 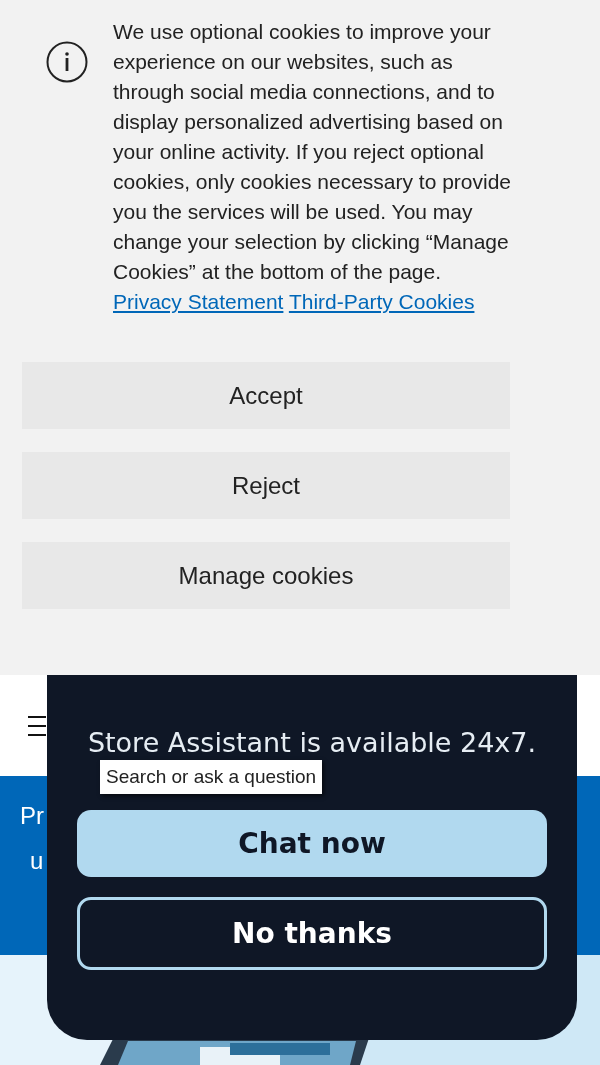 I want to click on promo-text: u, so click(x=36, y=861).